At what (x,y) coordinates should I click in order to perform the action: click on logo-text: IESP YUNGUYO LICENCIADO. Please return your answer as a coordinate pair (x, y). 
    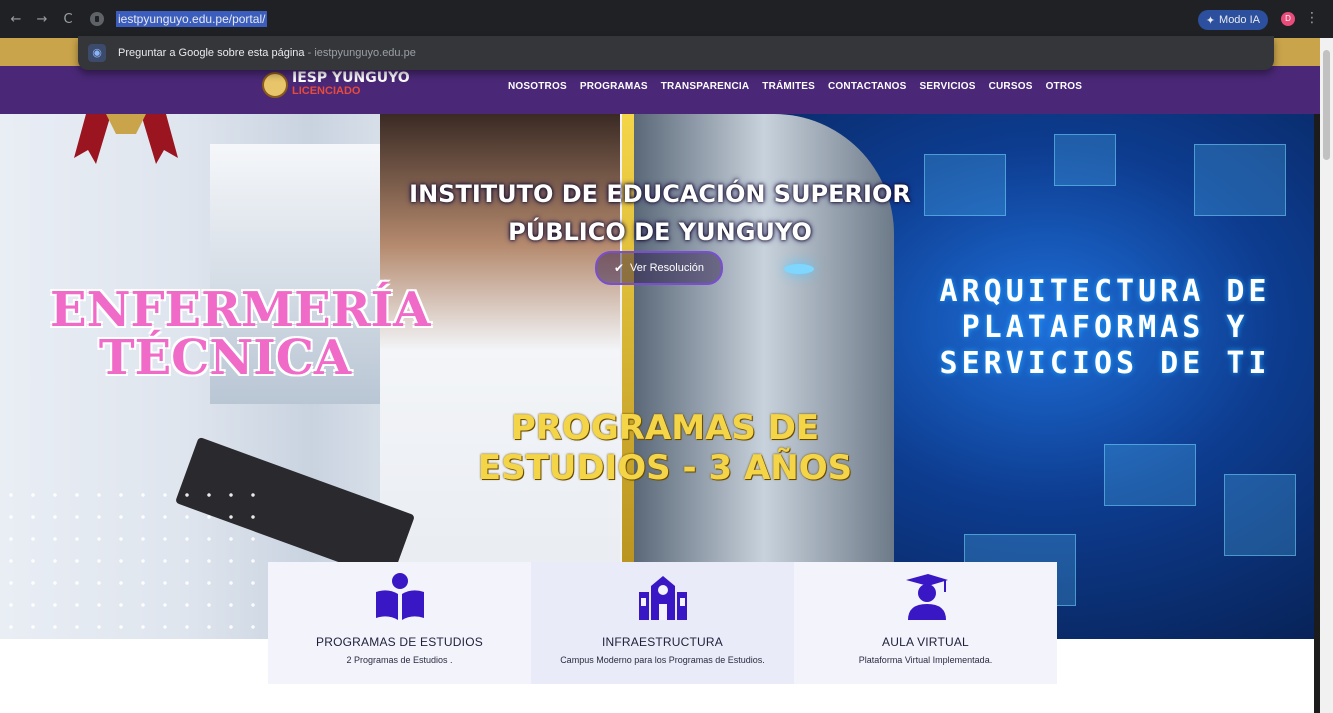
    Looking at the image, I should click on (351, 84).